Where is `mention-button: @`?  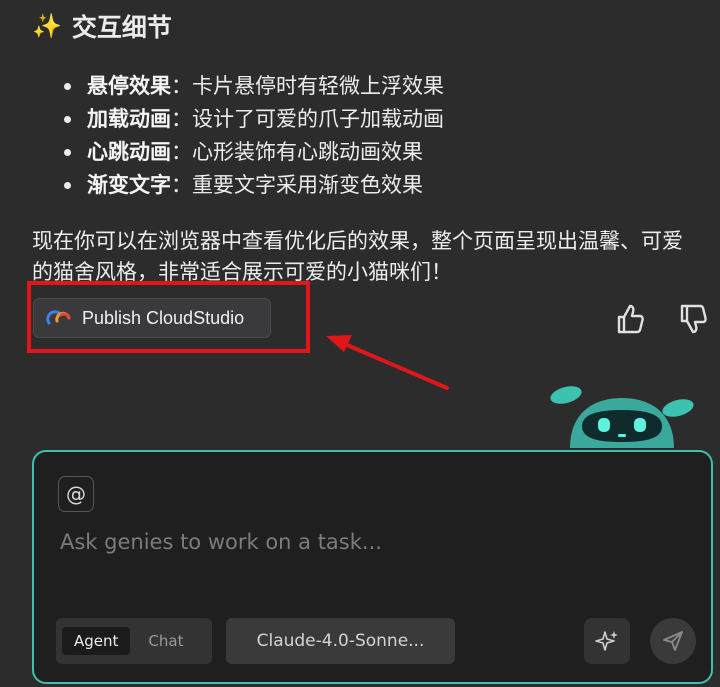
mention-button: @ is located at coordinates (76, 494).